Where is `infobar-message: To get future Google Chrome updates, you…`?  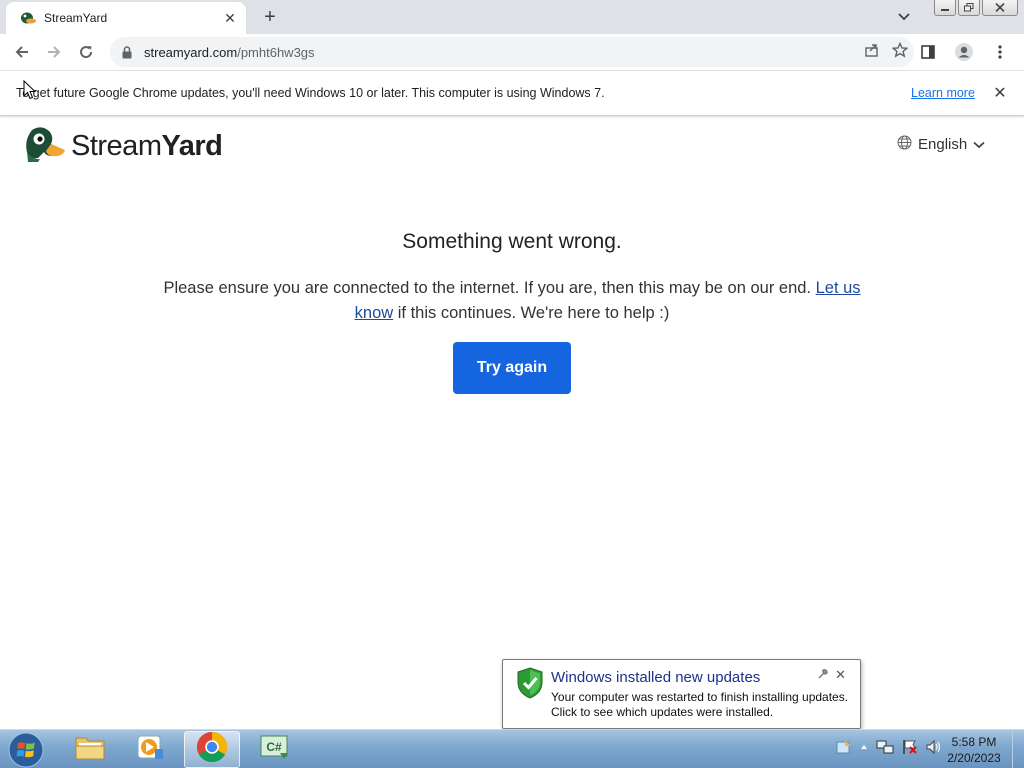 infobar-message: To get future Google Chrome updates, you… is located at coordinates (310, 93).